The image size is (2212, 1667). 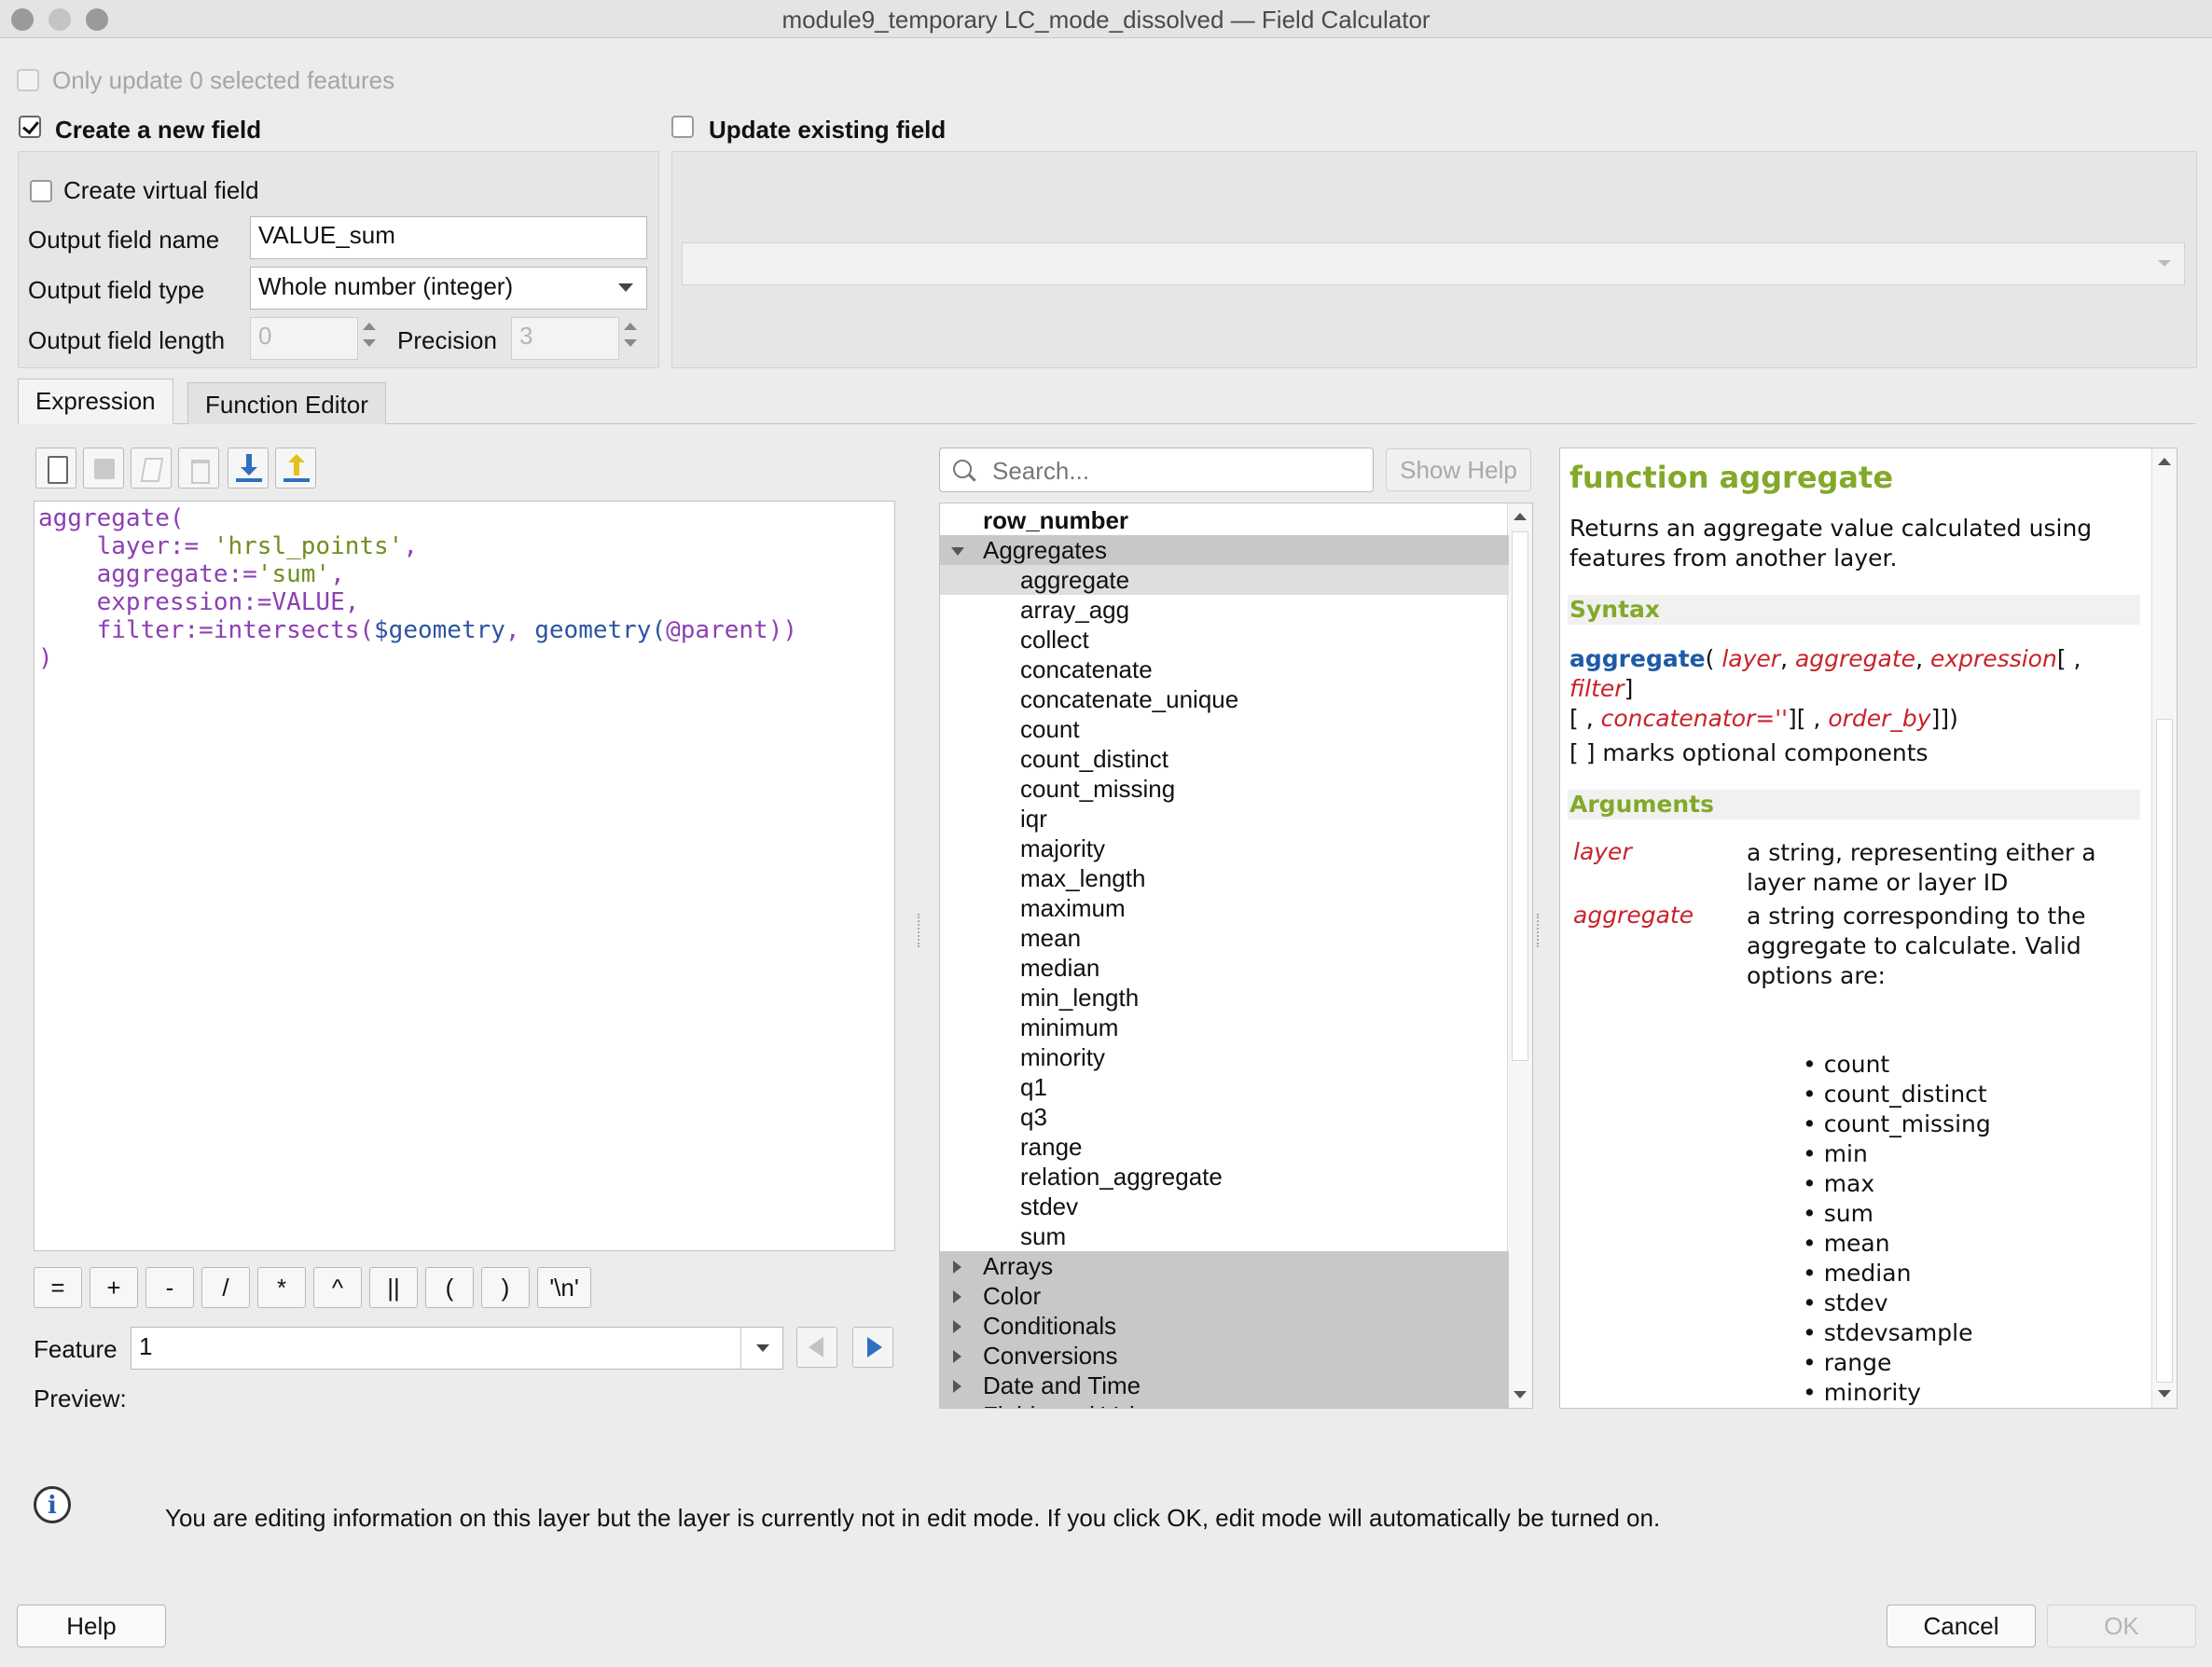 What do you see at coordinates (28, 80) in the screenshot?
I see `only-update-selected-checkbox` at bounding box center [28, 80].